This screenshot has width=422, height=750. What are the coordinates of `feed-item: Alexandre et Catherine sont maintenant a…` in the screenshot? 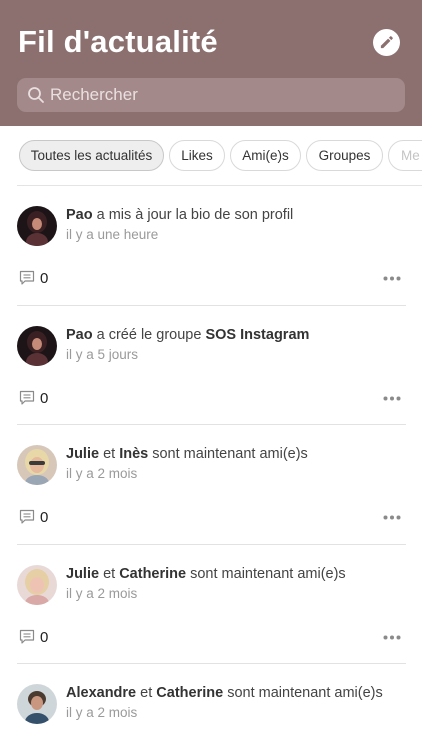 It's located at (211, 707).